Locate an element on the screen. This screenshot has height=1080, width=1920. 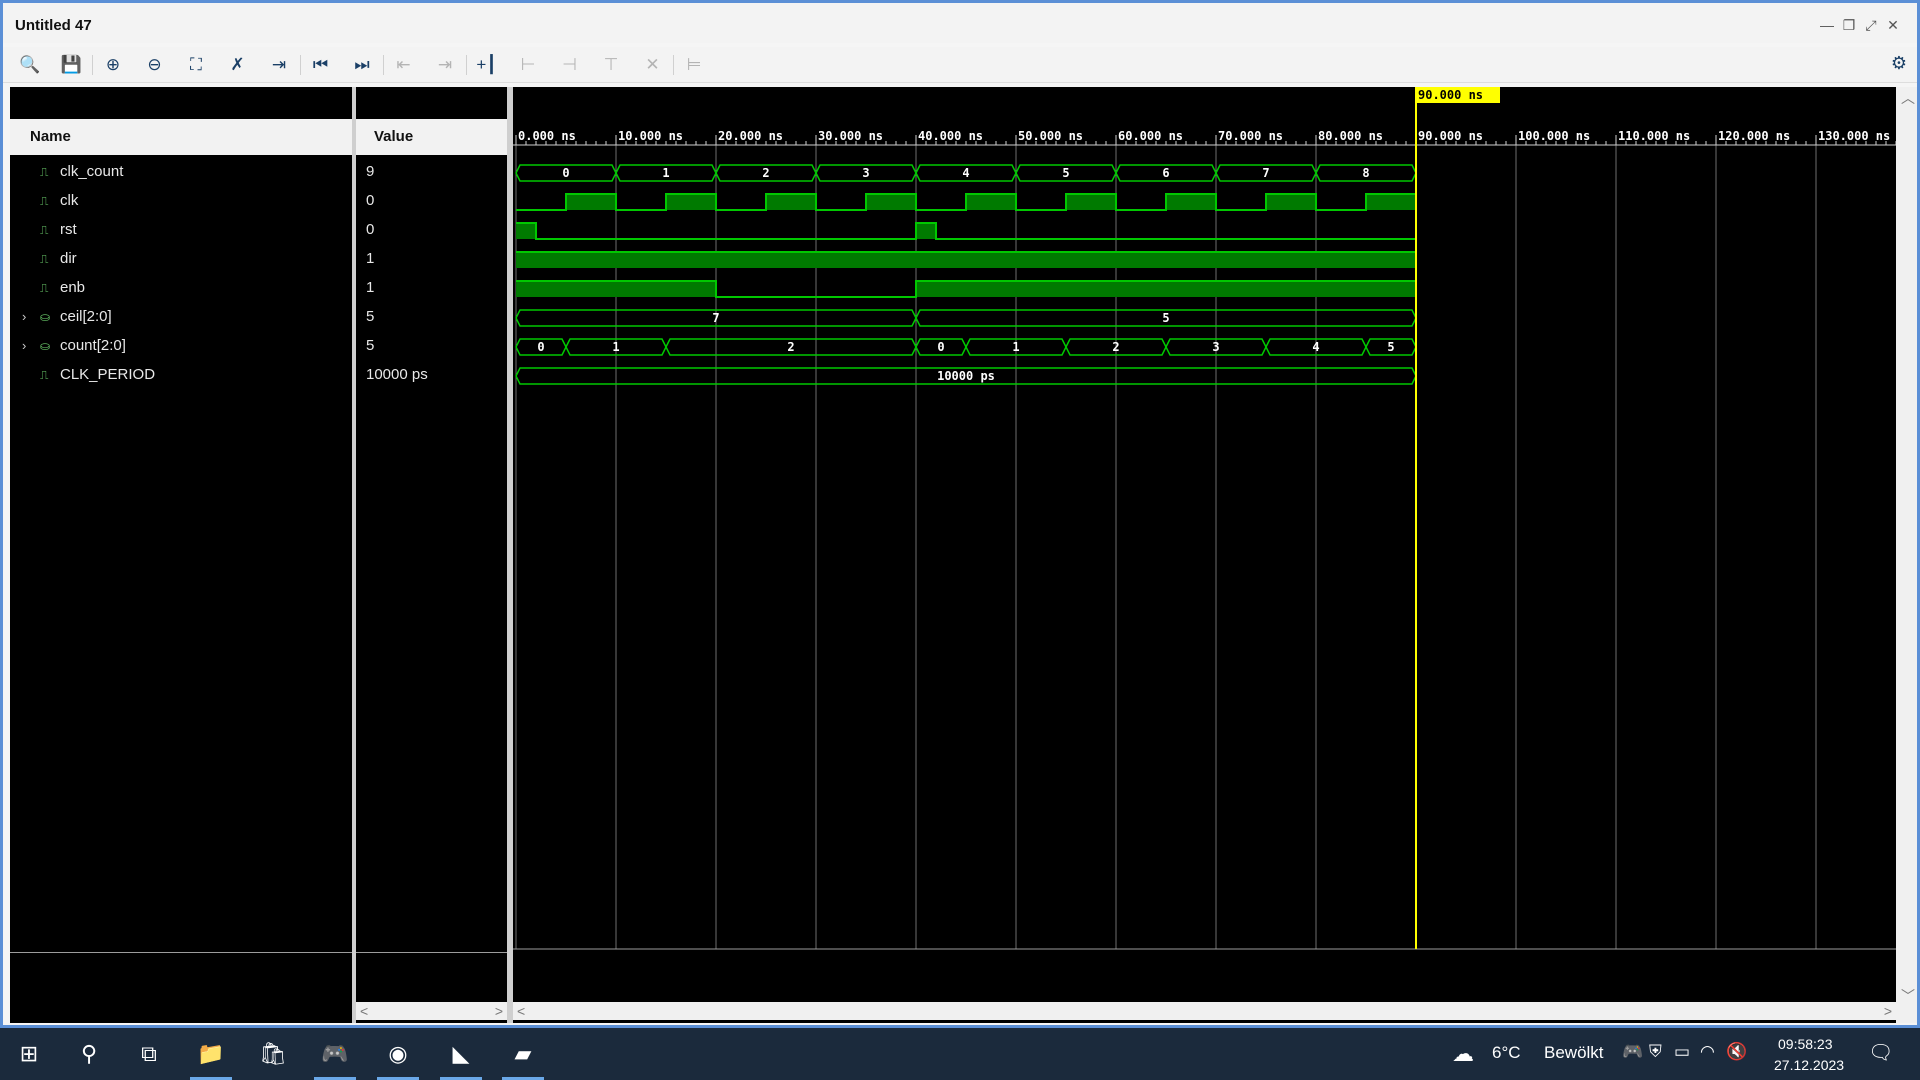
pane-divider is located at coordinates (431, 952).